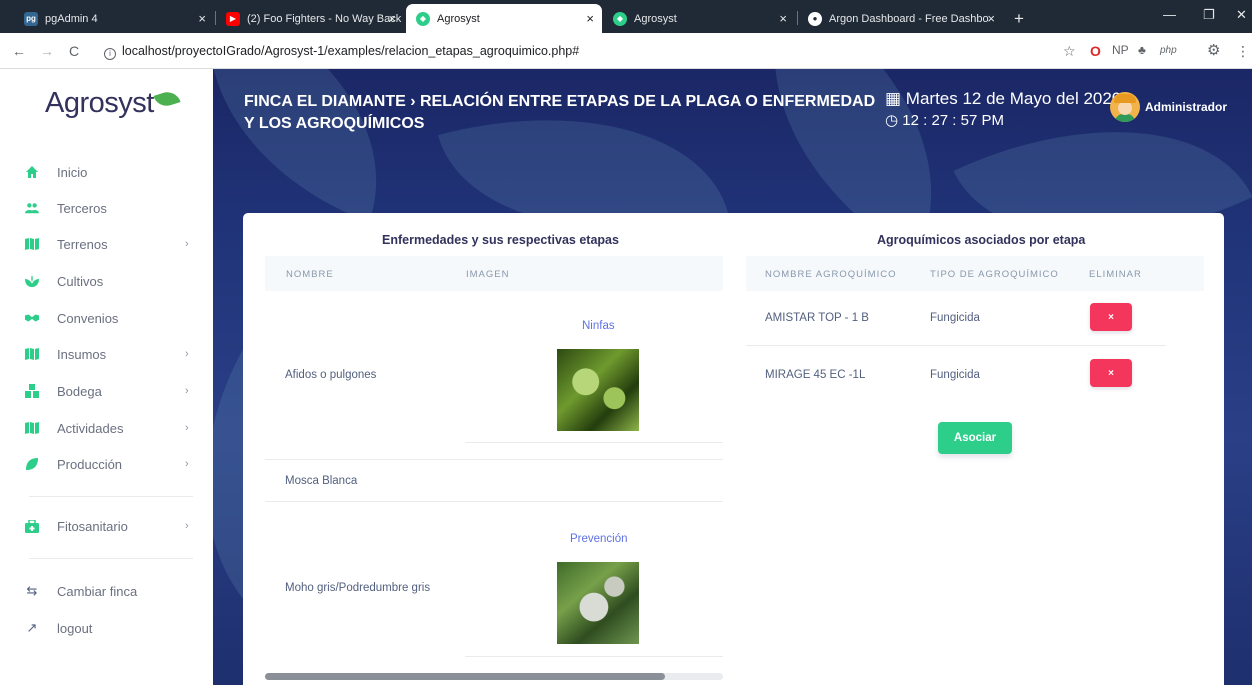 The width and height of the screenshot is (1252, 685). I want to click on tab-title: (2) Foo Fighters - No Way Back (, so click(325, 18).